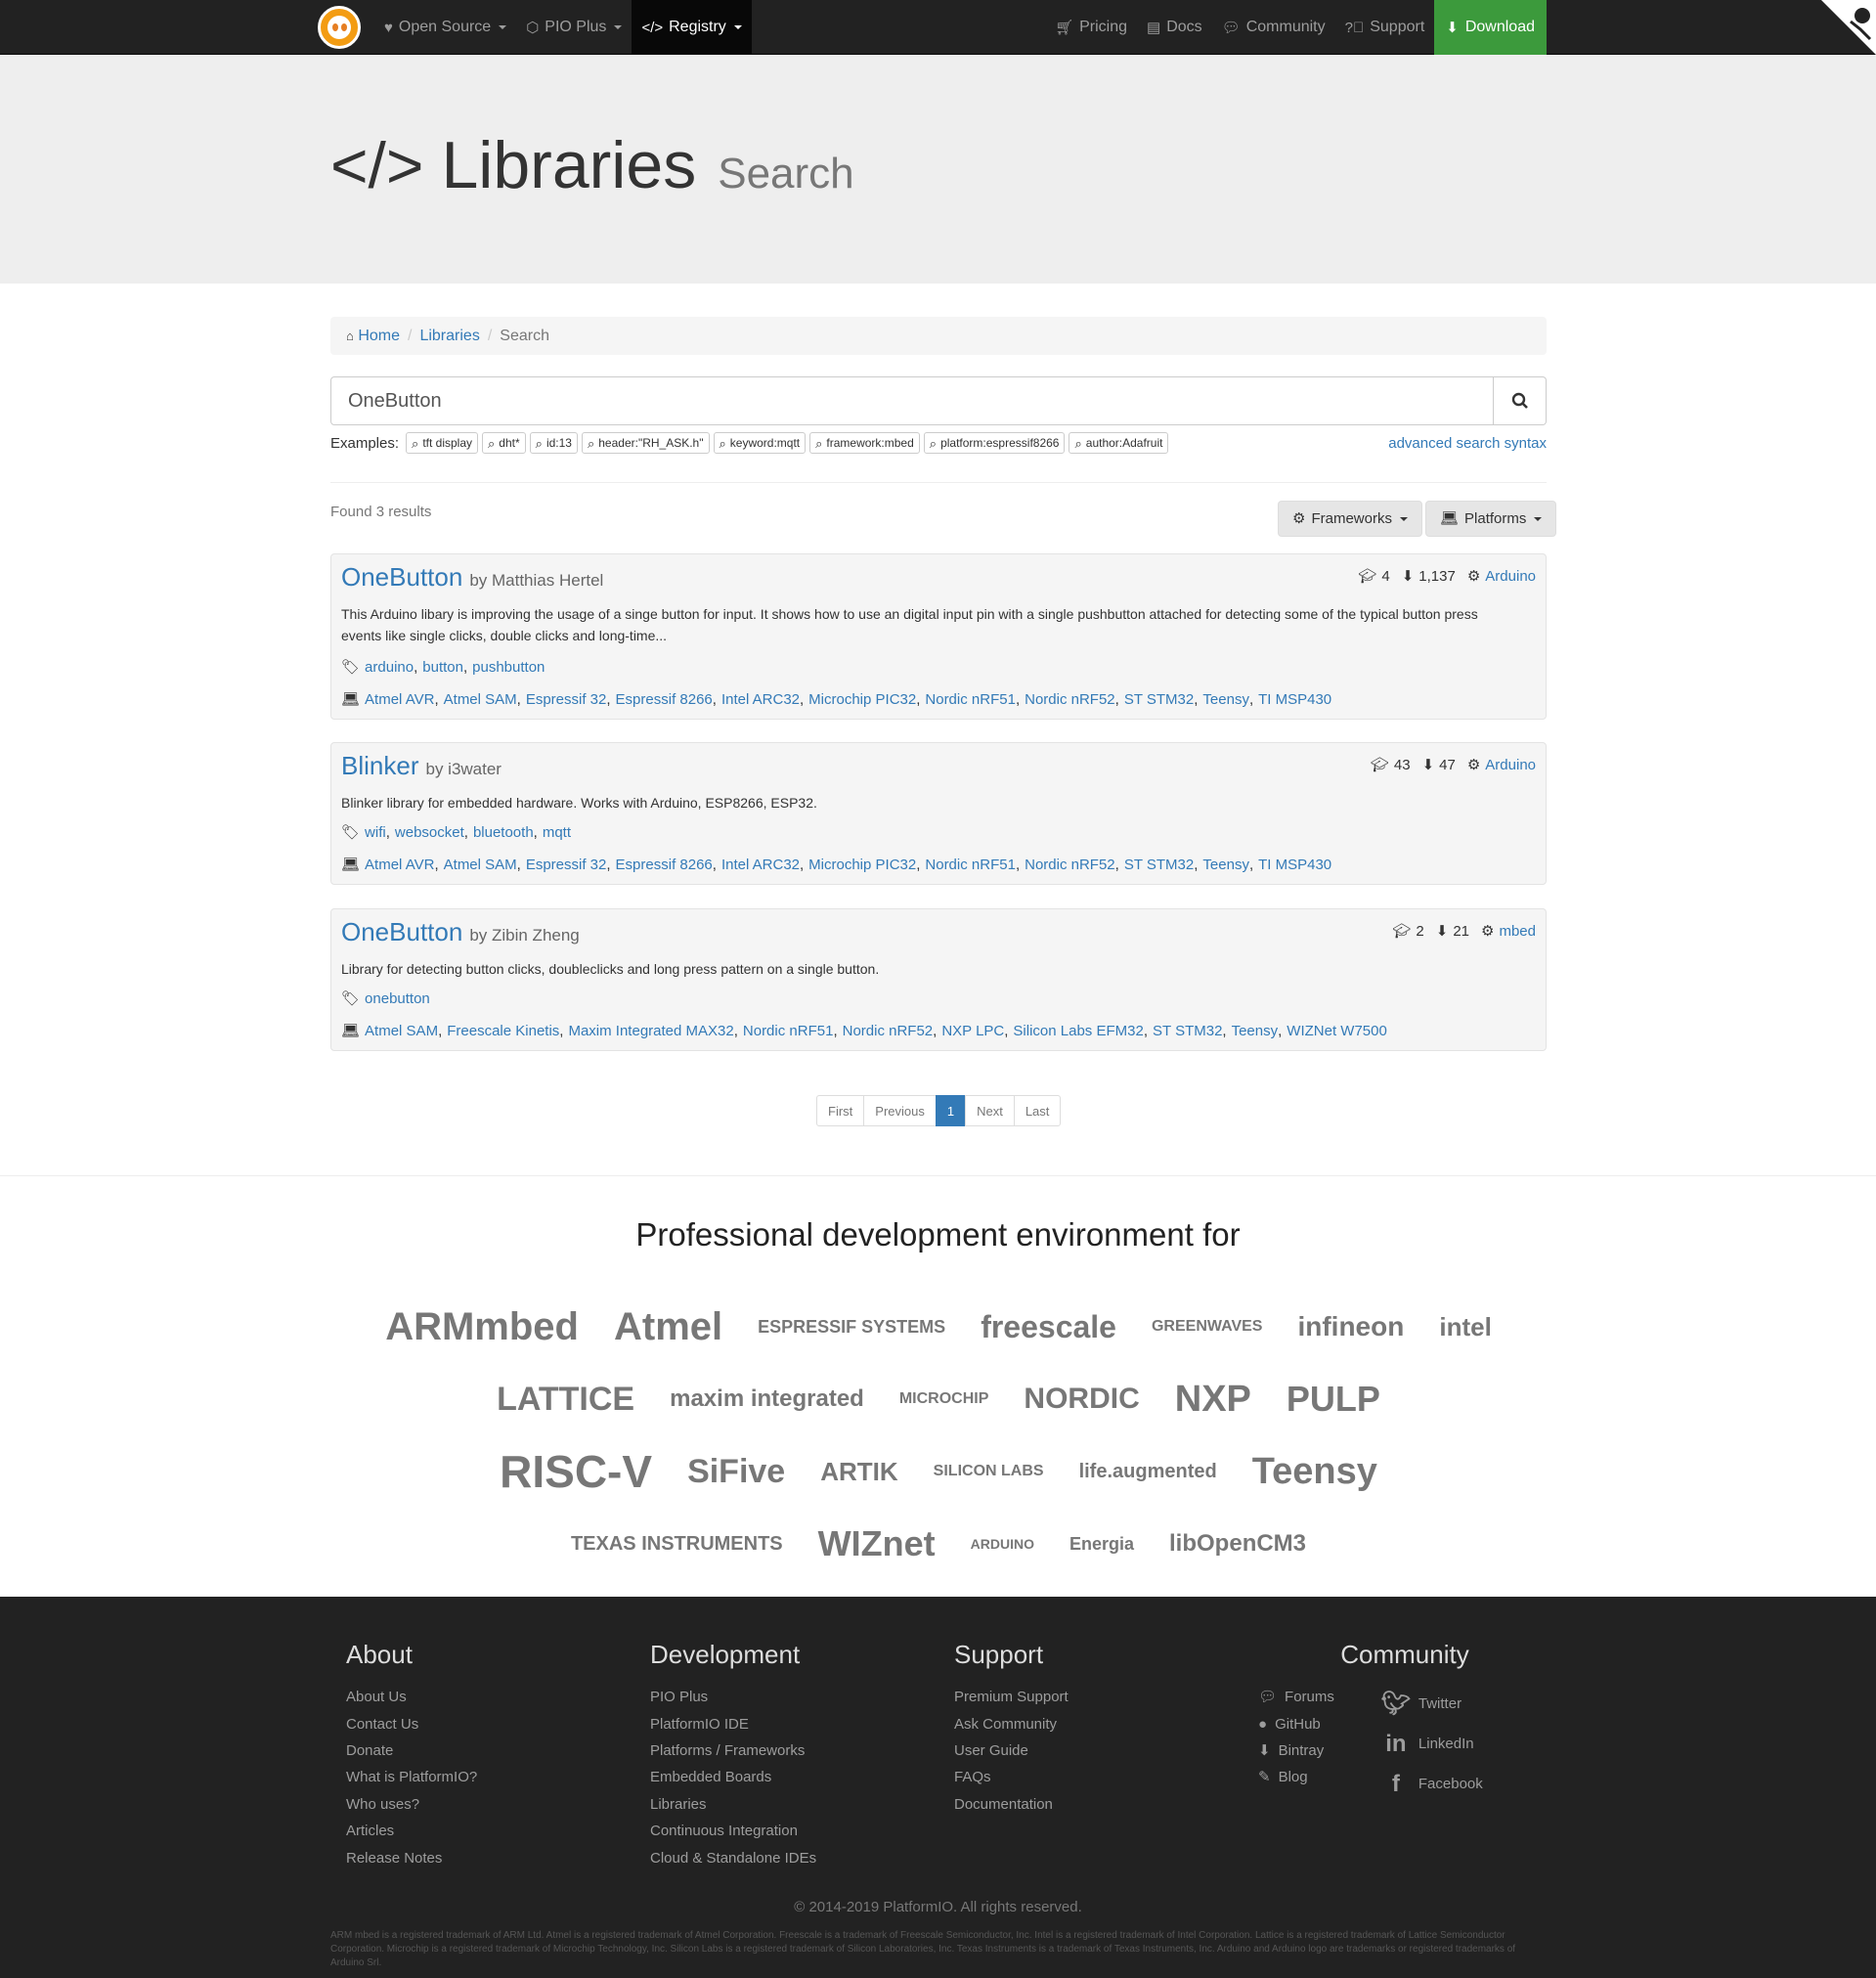  I want to click on download-button: ⬇ Download, so click(1490, 28).